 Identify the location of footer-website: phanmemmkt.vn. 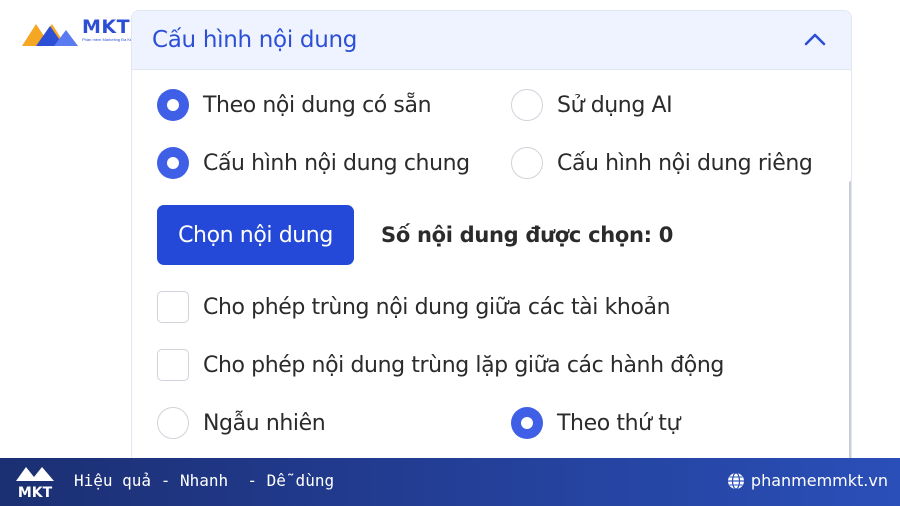
(807, 480).